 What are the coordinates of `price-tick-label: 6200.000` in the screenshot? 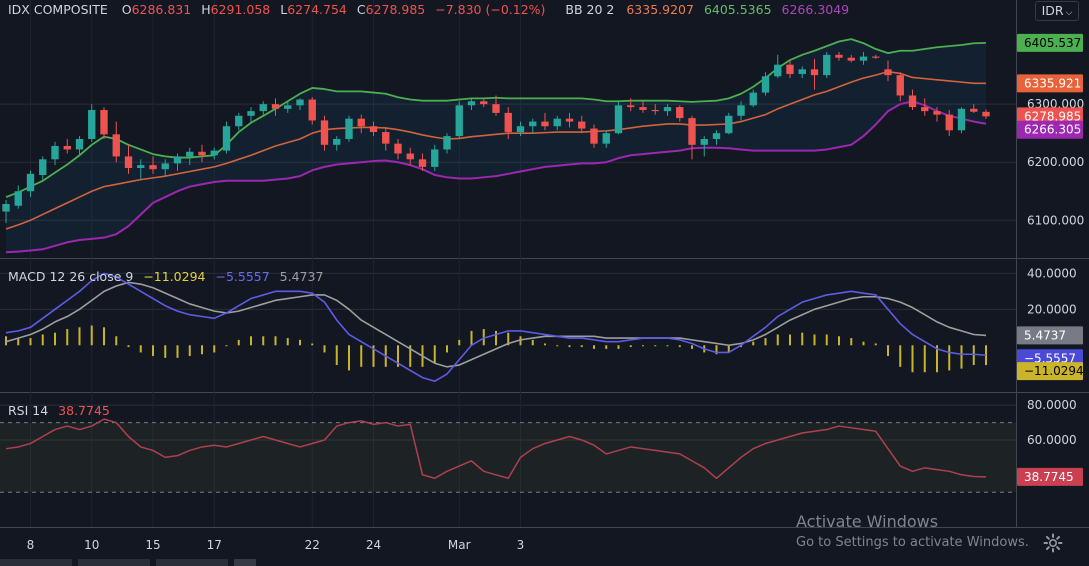 It's located at (1055, 162).